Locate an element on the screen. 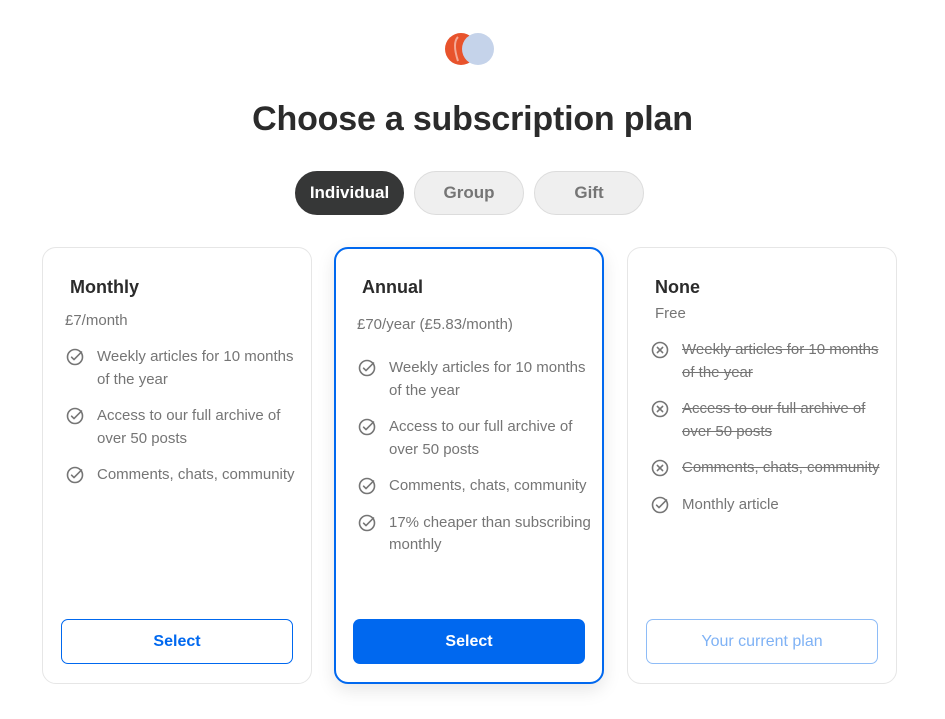 The width and height of the screenshot is (945, 719). plan-price: £7/month is located at coordinates (96, 320).